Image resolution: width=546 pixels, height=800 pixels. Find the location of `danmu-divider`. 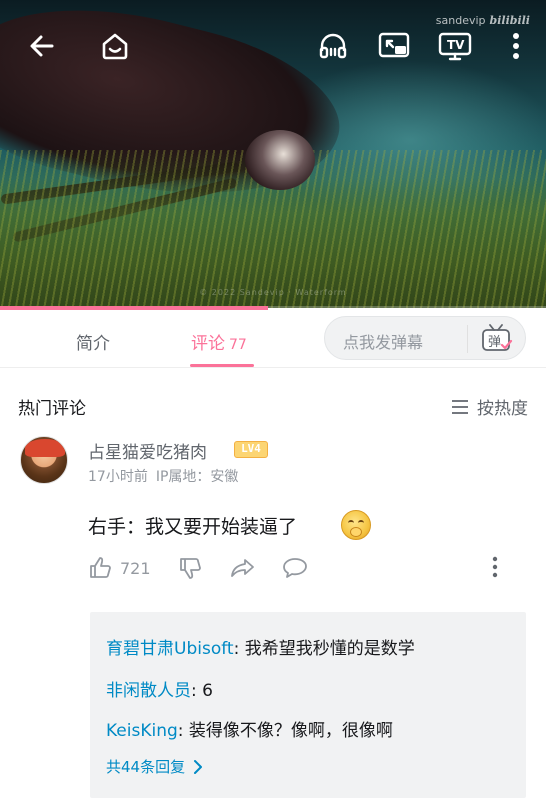

danmu-divider is located at coordinates (467, 339).